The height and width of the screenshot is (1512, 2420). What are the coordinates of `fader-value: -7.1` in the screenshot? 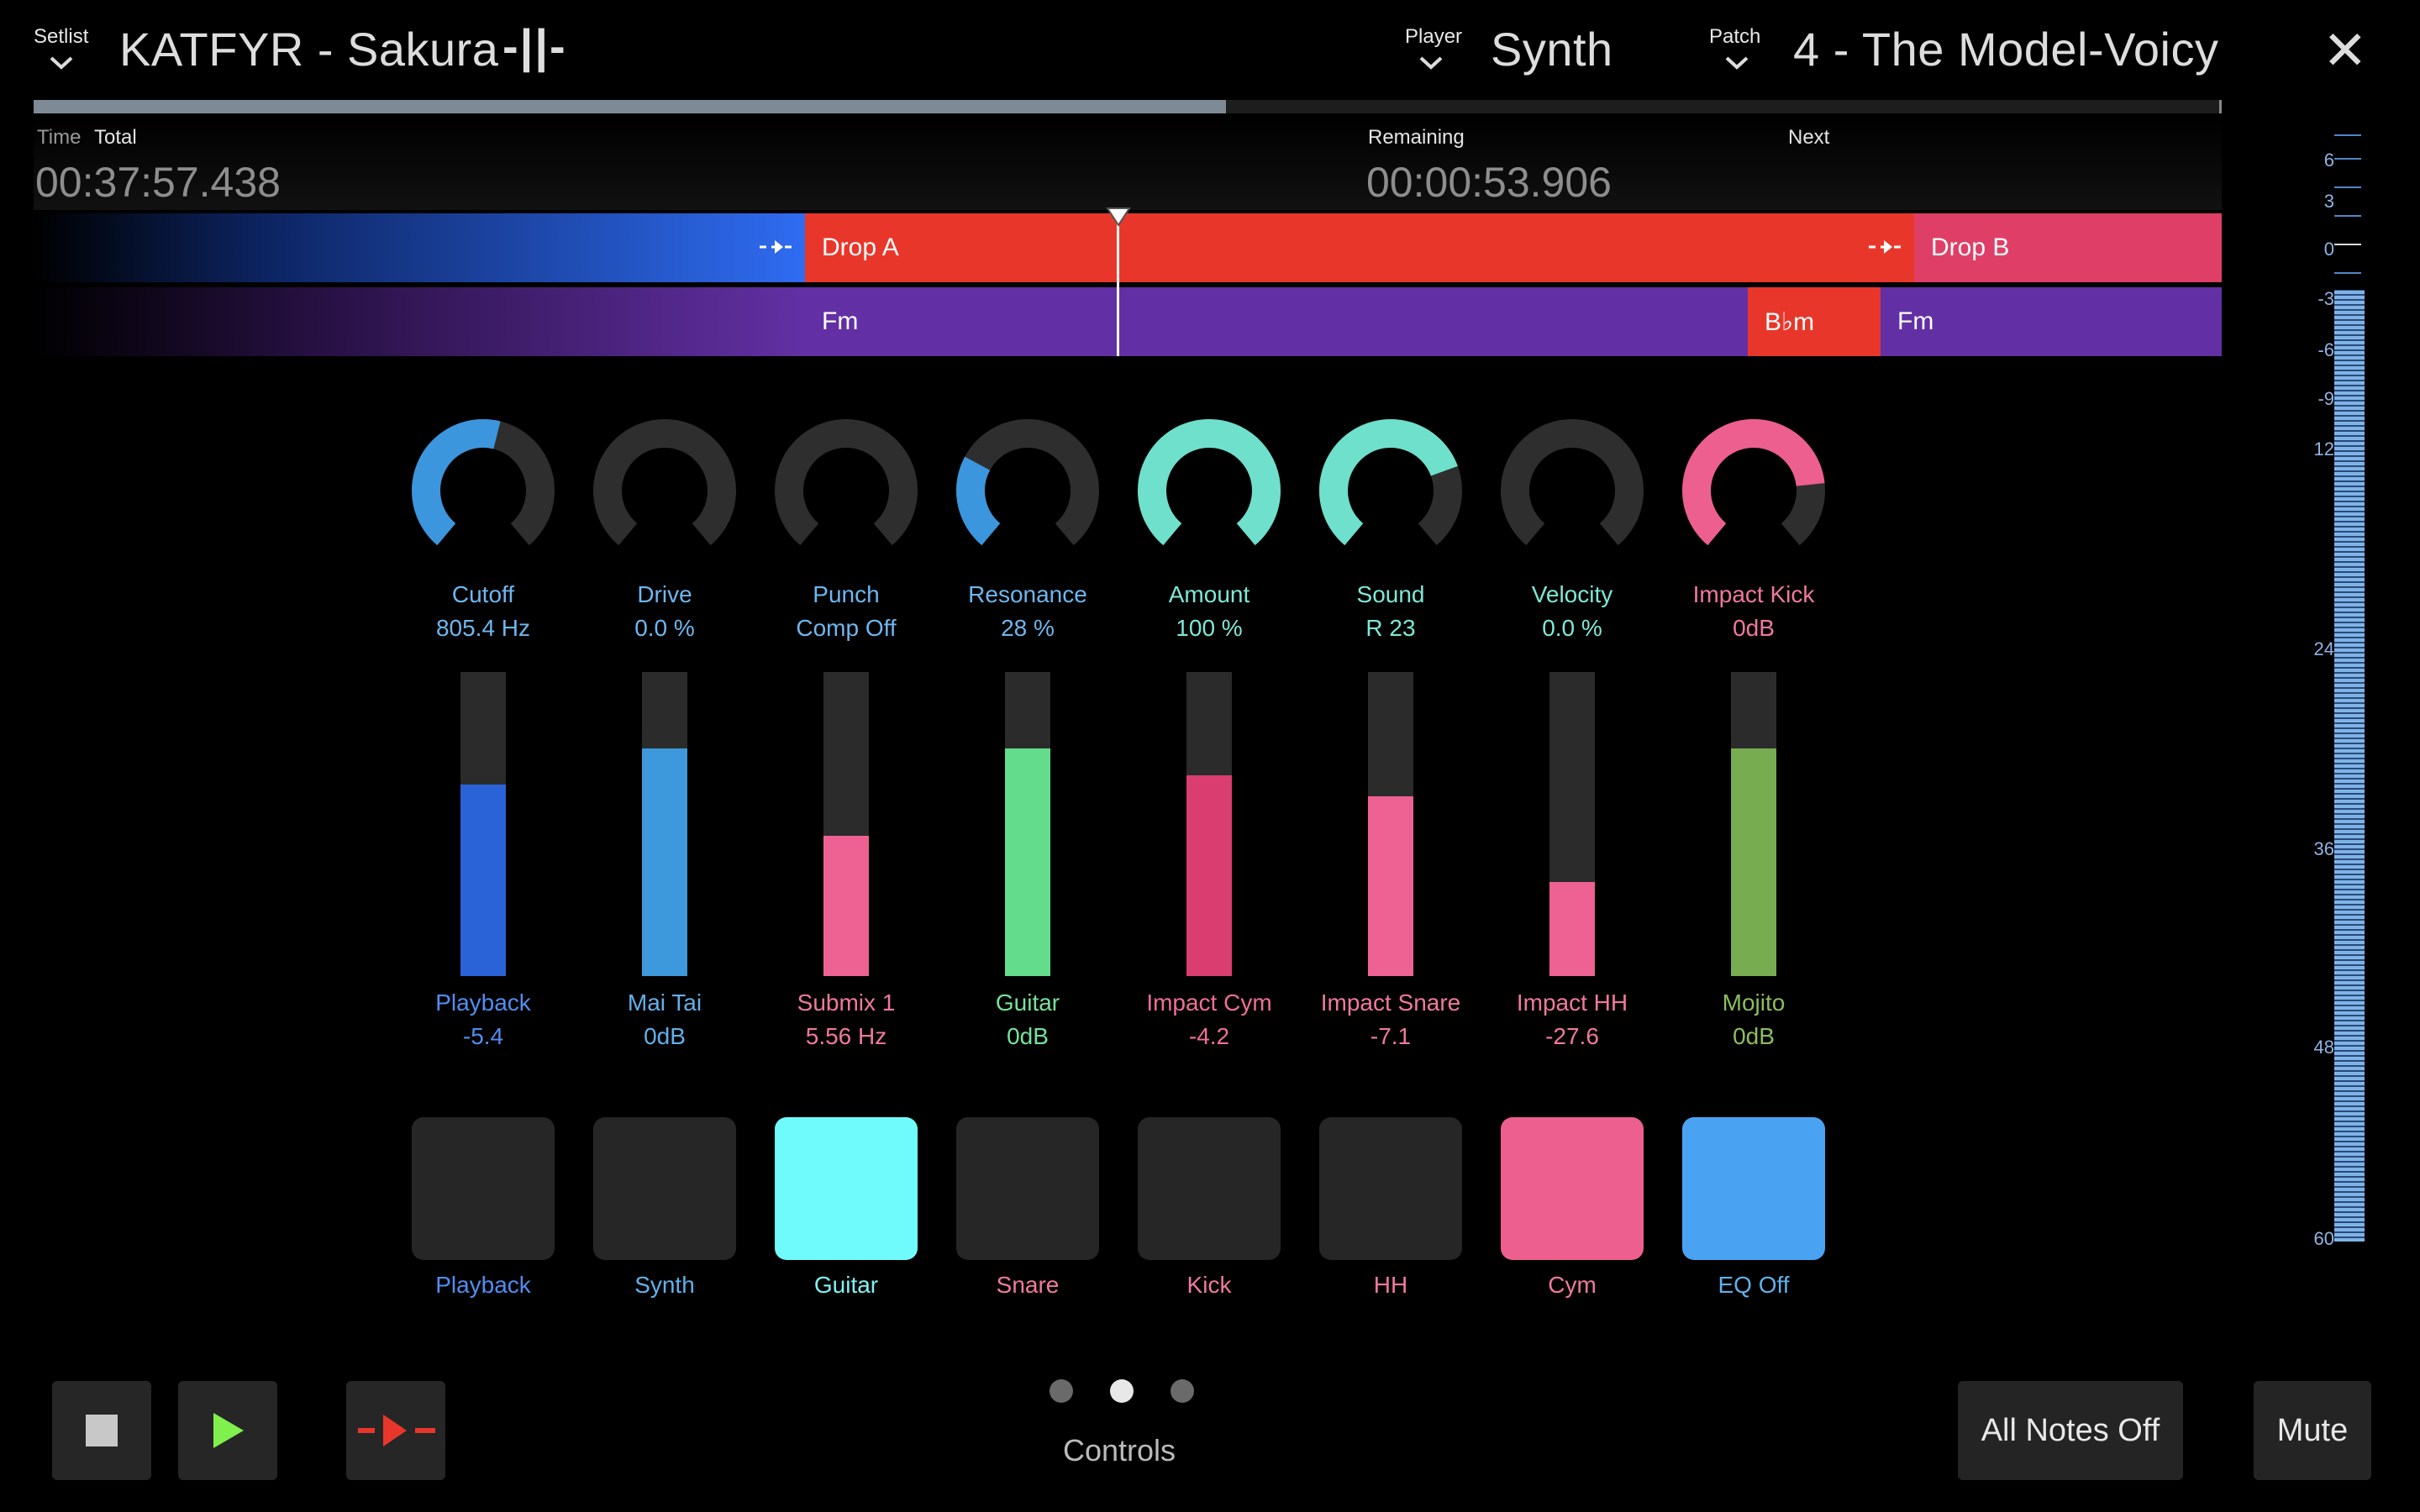 It's located at (1391, 1036).